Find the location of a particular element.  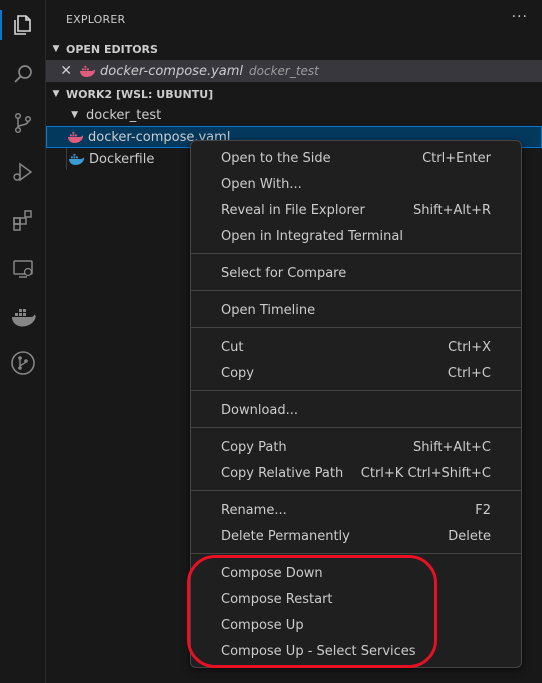

open-editor-item: ✕ docker-compose.yaml docker_test is located at coordinates (294, 71).